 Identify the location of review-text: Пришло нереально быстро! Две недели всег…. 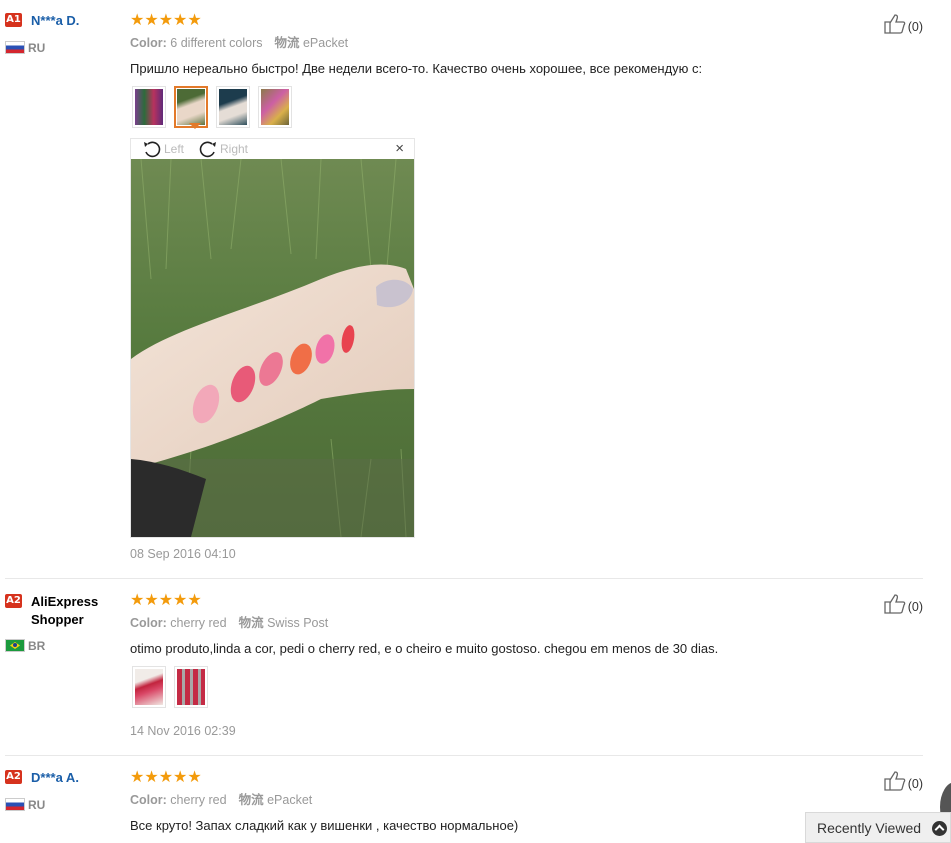
(416, 68).